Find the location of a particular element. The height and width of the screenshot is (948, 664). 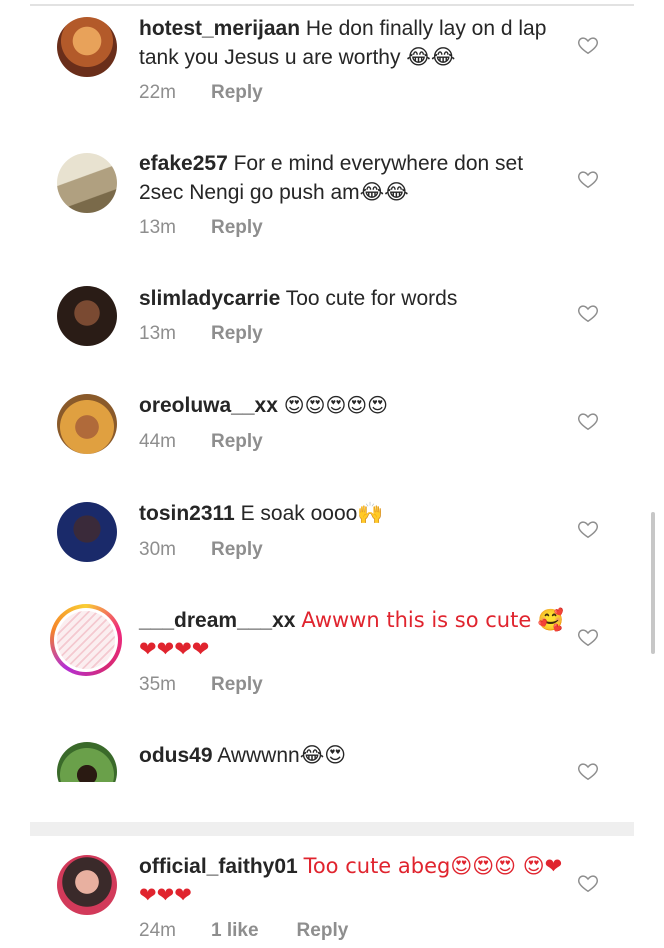

section-divider is located at coordinates (332, 829).